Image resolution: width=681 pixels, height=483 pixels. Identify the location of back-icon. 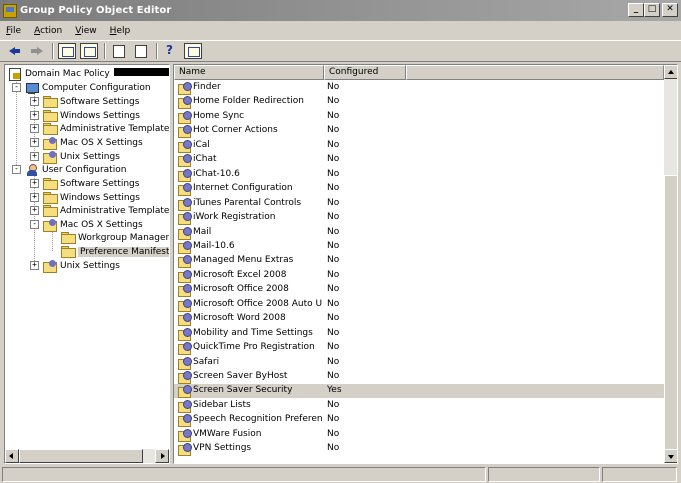
(15, 51).